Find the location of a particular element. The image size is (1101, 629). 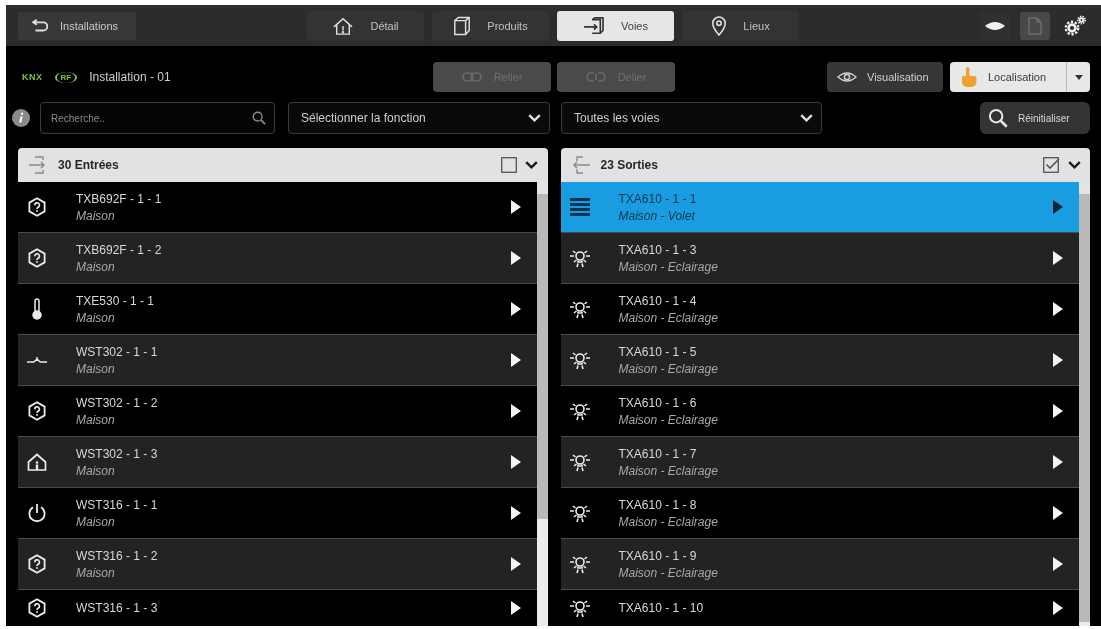

toolbar-button is located at coordinates (995, 25).